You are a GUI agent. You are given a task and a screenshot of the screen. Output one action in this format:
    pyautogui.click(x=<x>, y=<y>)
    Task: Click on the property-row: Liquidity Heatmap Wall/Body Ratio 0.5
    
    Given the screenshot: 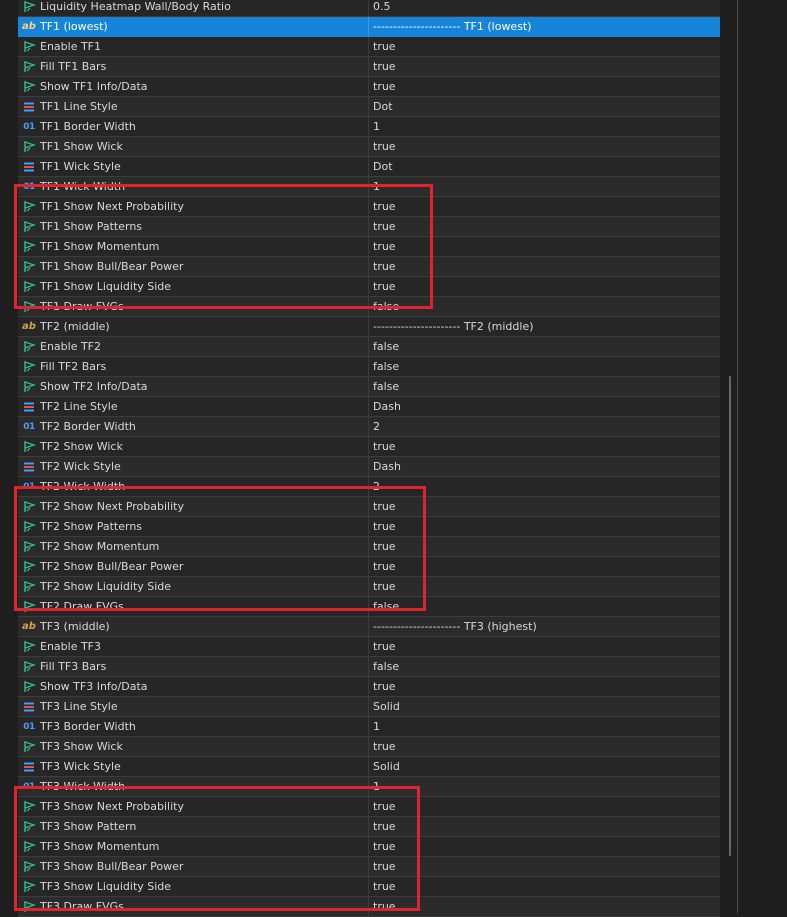 What is the action you would take?
    pyautogui.click(x=369, y=8)
    